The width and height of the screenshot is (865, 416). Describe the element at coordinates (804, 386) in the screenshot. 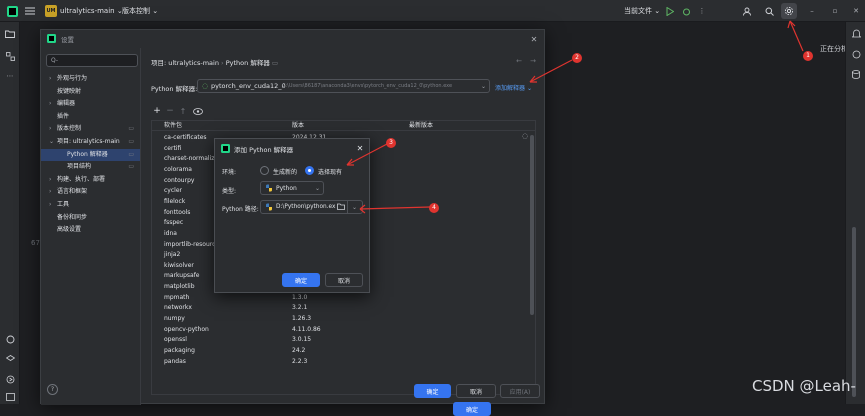

I see `csdn-watermark: CSDN @Leah-` at that location.